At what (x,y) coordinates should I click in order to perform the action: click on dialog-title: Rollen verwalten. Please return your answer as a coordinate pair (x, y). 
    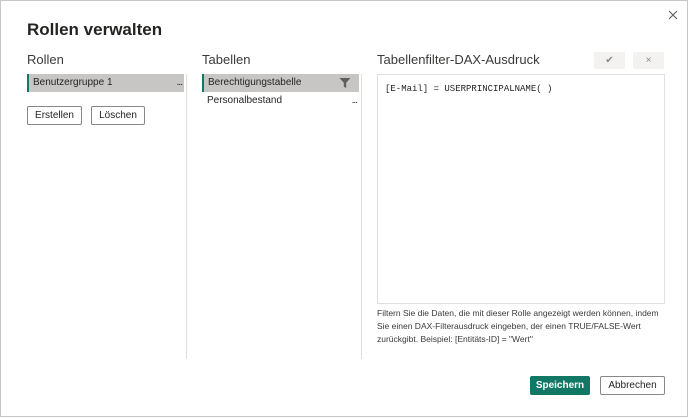
    Looking at the image, I should click on (95, 29).